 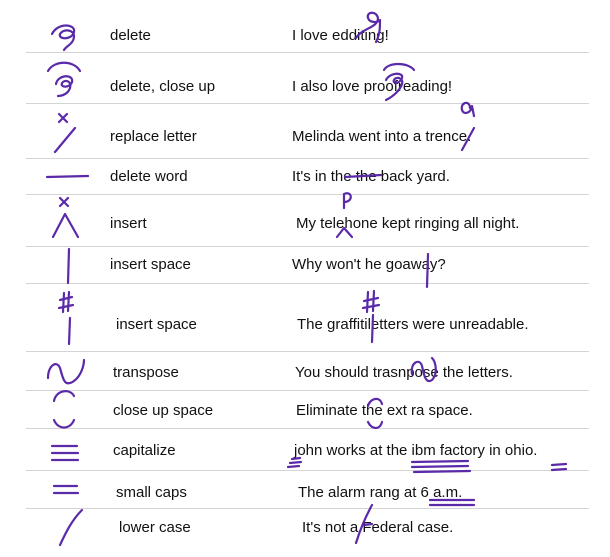 I want to click on example-insert-space: Why won't he goaway?, so click(x=369, y=264).